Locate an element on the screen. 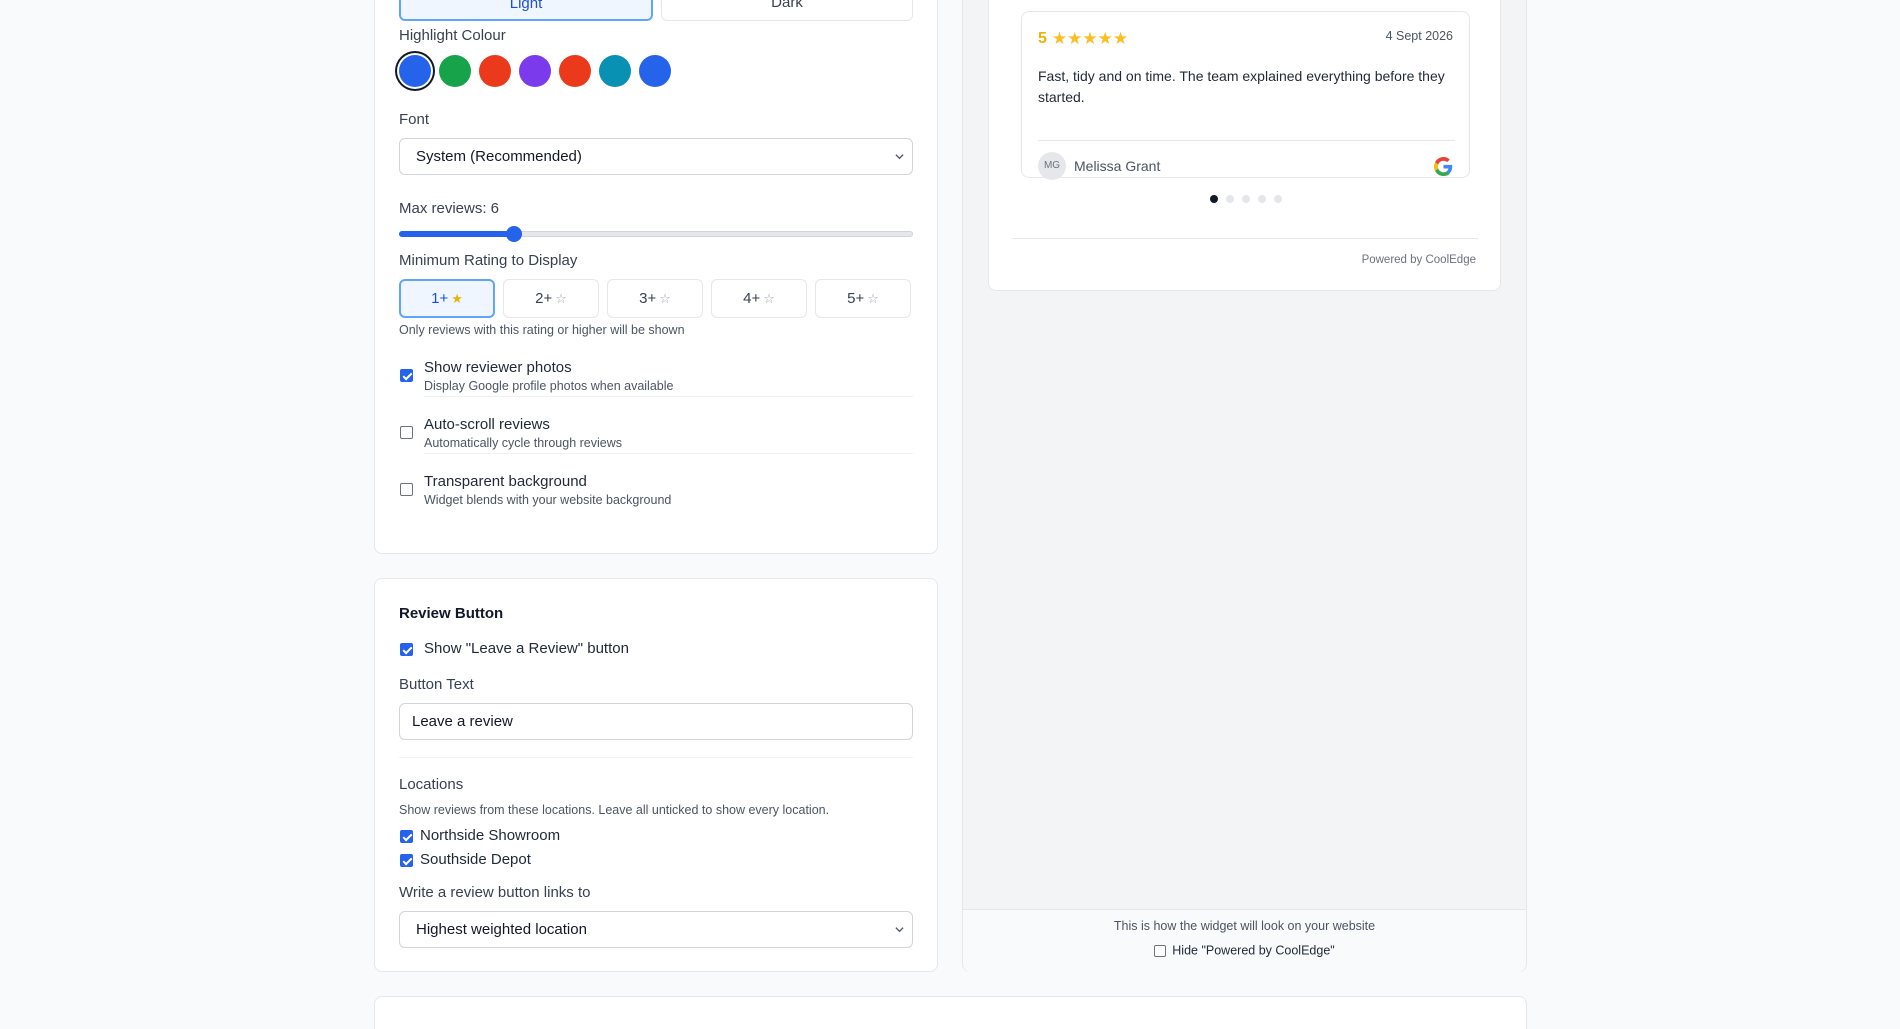 This screenshot has width=1900, height=1029. rating-option-label: 1+ is located at coordinates (440, 298).